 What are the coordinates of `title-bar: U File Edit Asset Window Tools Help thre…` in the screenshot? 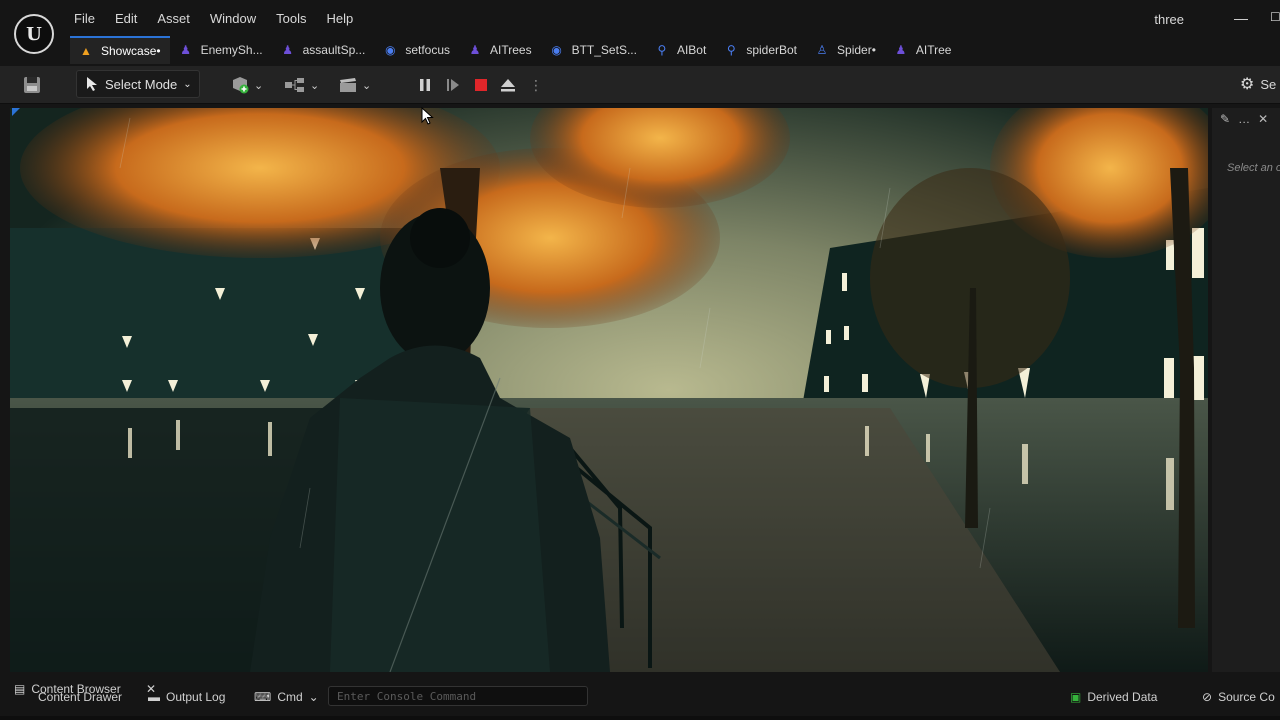 It's located at (640, 33).